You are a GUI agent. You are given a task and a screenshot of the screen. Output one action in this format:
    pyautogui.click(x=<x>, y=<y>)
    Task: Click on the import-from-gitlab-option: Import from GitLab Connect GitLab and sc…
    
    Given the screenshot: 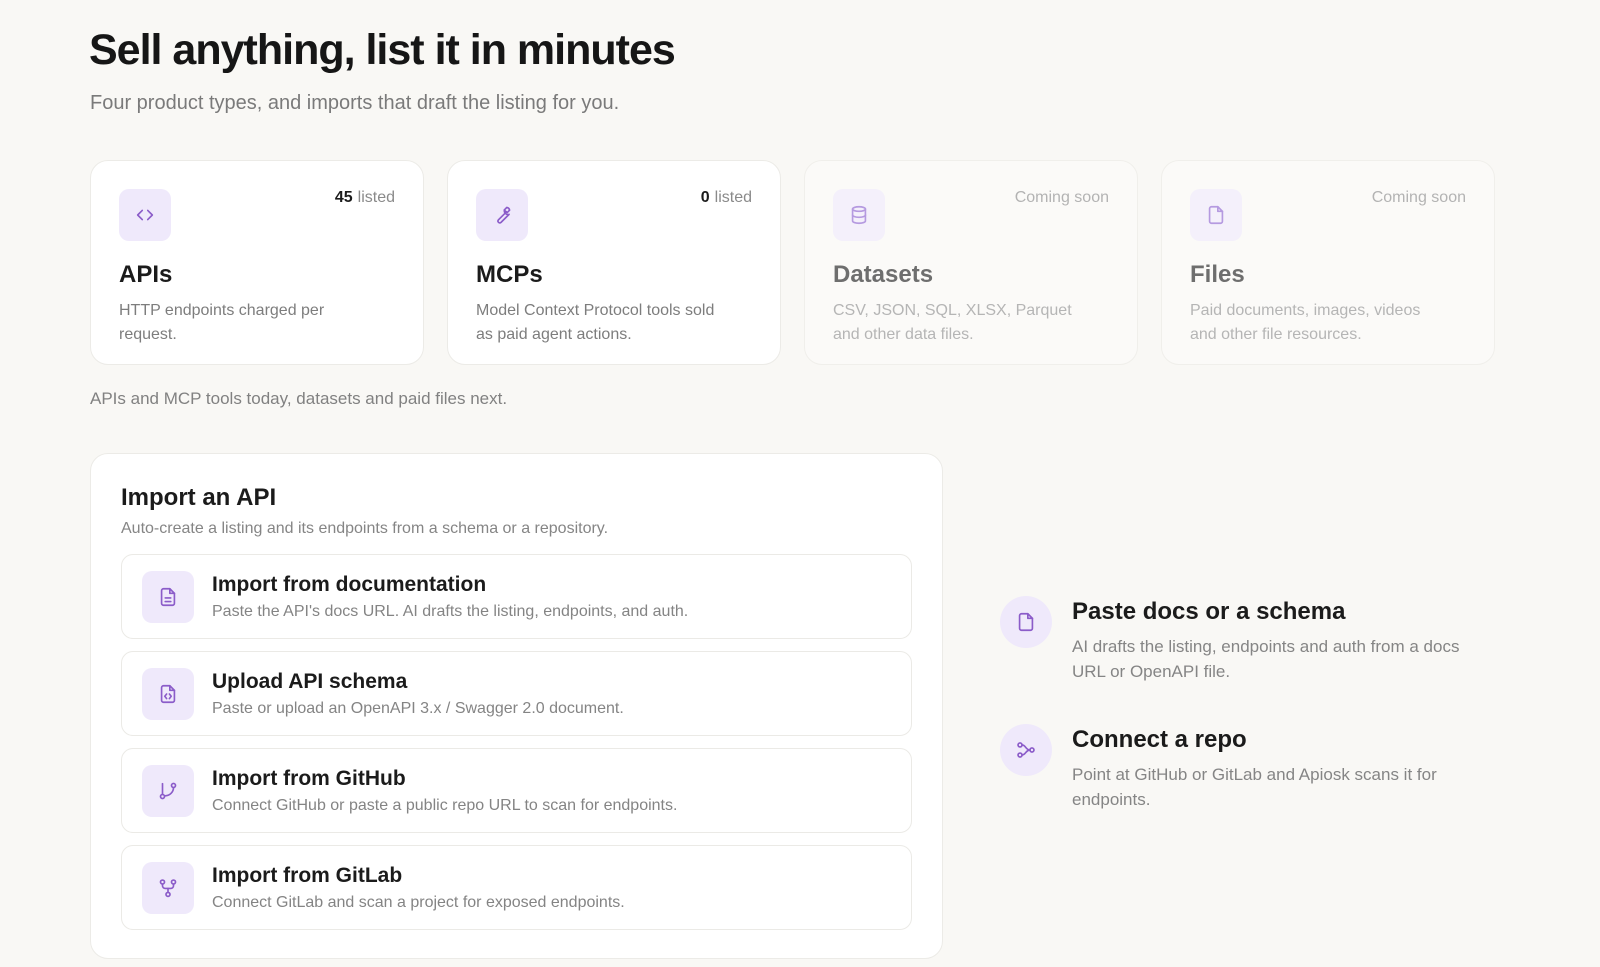 What is the action you would take?
    pyautogui.click(x=516, y=887)
    